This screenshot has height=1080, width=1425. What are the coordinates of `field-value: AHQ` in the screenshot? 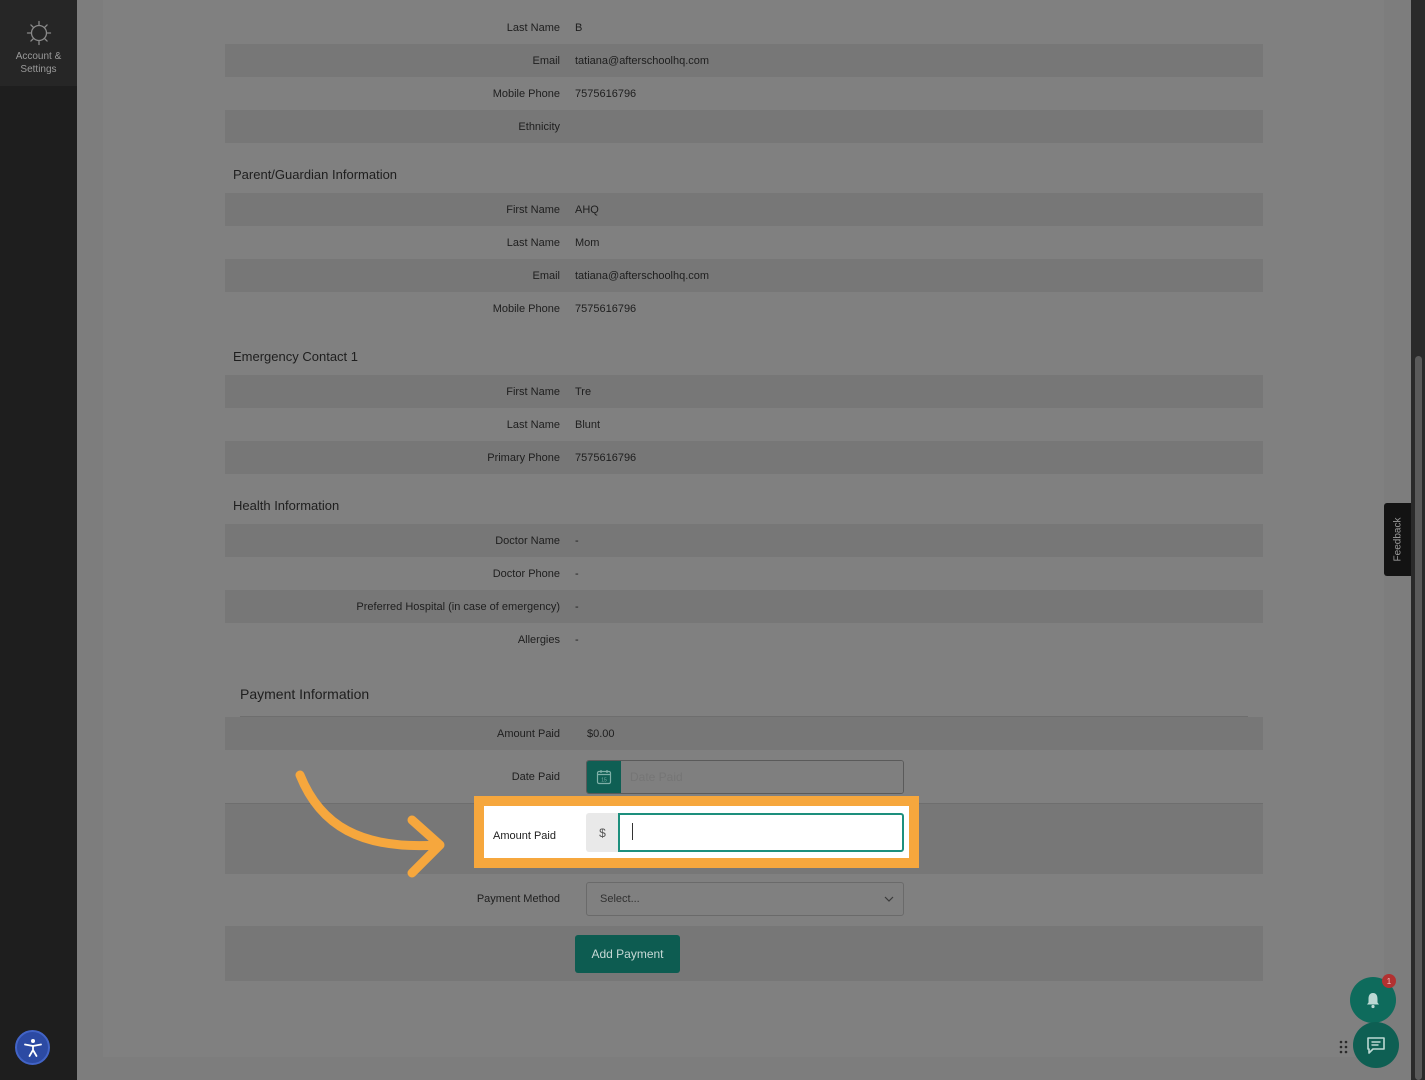 It's located at (587, 209).